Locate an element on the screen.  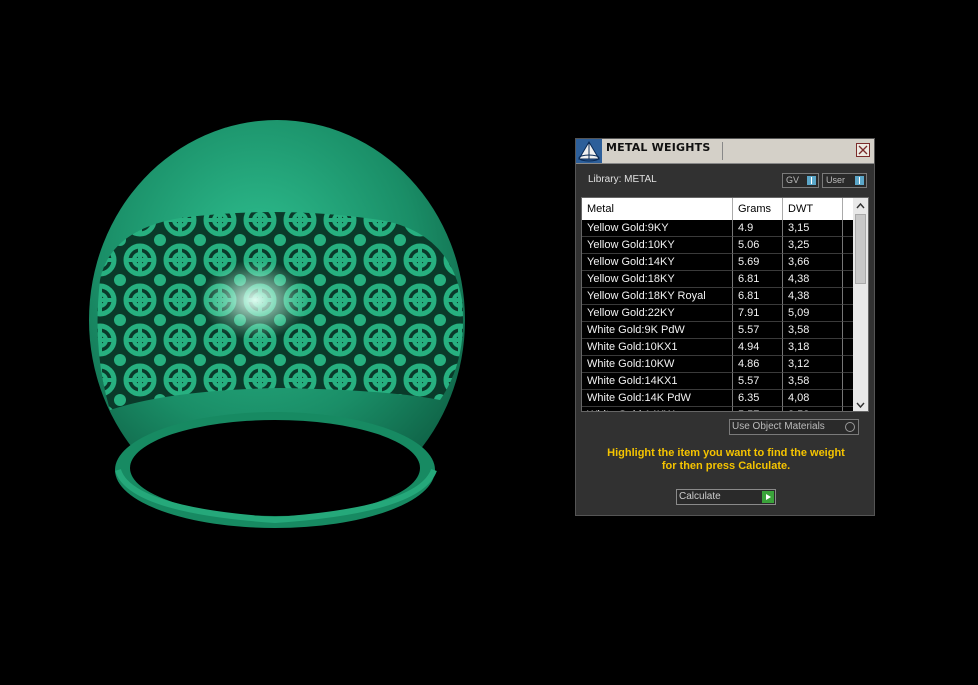
table-row: White Gold:14KX1 5.57 3,58 is located at coordinates (718, 381).